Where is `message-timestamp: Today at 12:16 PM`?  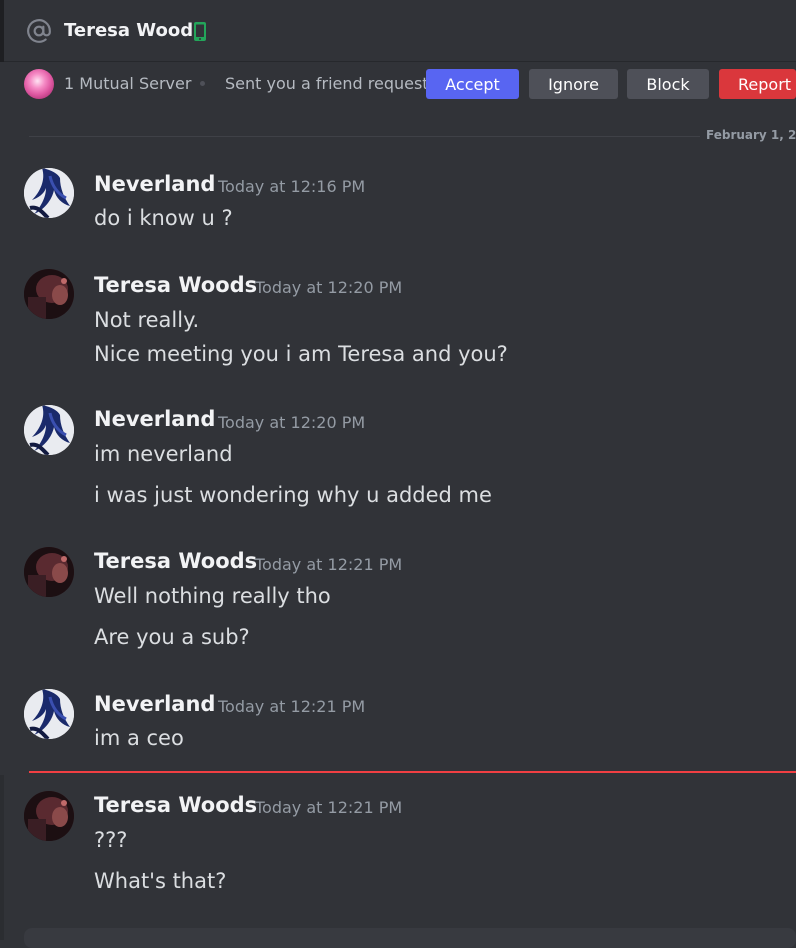 message-timestamp: Today at 12:16 PM is located at coordinates (292, 186).